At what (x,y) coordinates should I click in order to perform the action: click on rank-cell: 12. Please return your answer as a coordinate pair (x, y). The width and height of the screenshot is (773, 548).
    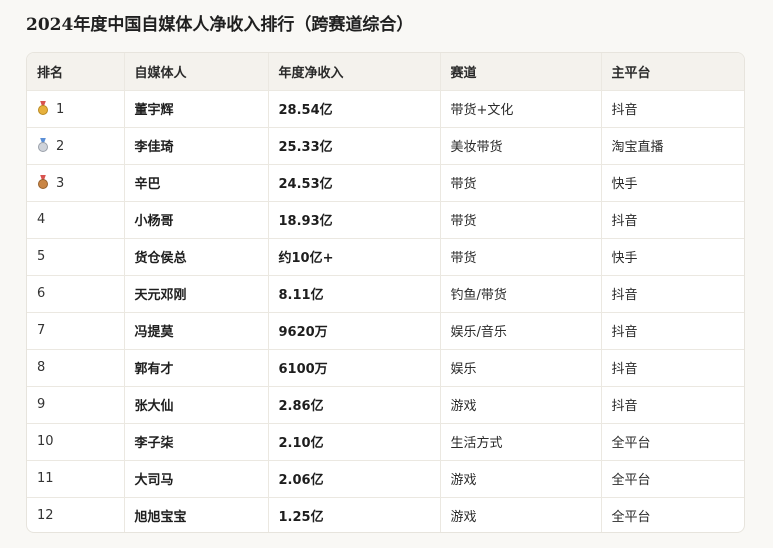
    Looking at the image, I should click on (76, 514).